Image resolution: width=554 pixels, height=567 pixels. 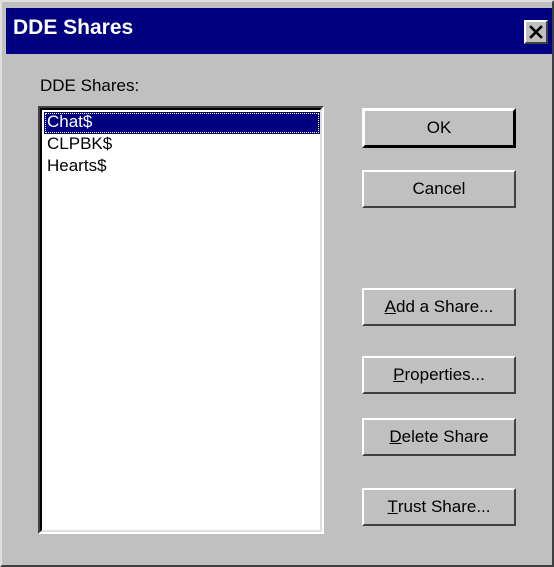 What do you see at coordinates (439, 189) in the screenshot?
I see `cancel-button: Cancel` at bounding box center [439, 189].